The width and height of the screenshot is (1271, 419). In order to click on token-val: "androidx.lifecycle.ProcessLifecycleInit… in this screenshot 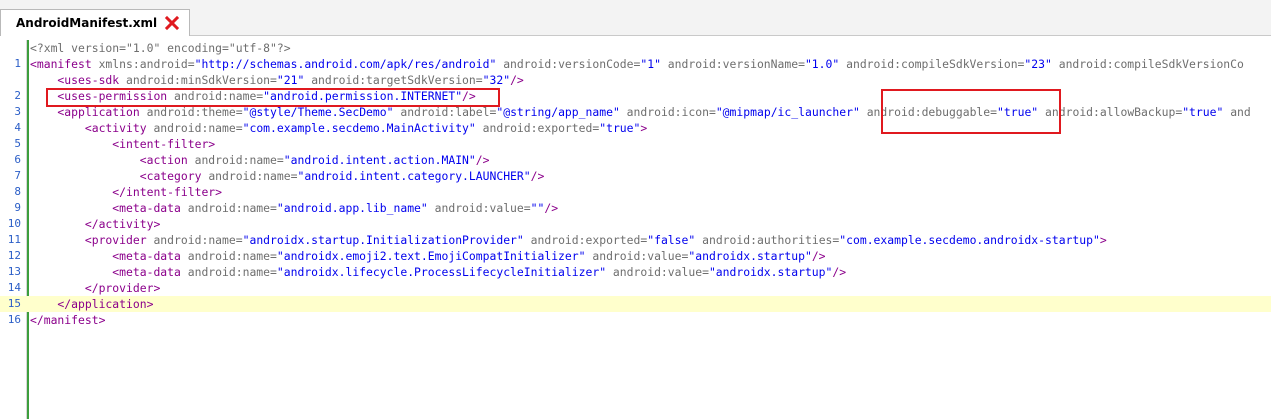, I will do `click(444, 272)`.